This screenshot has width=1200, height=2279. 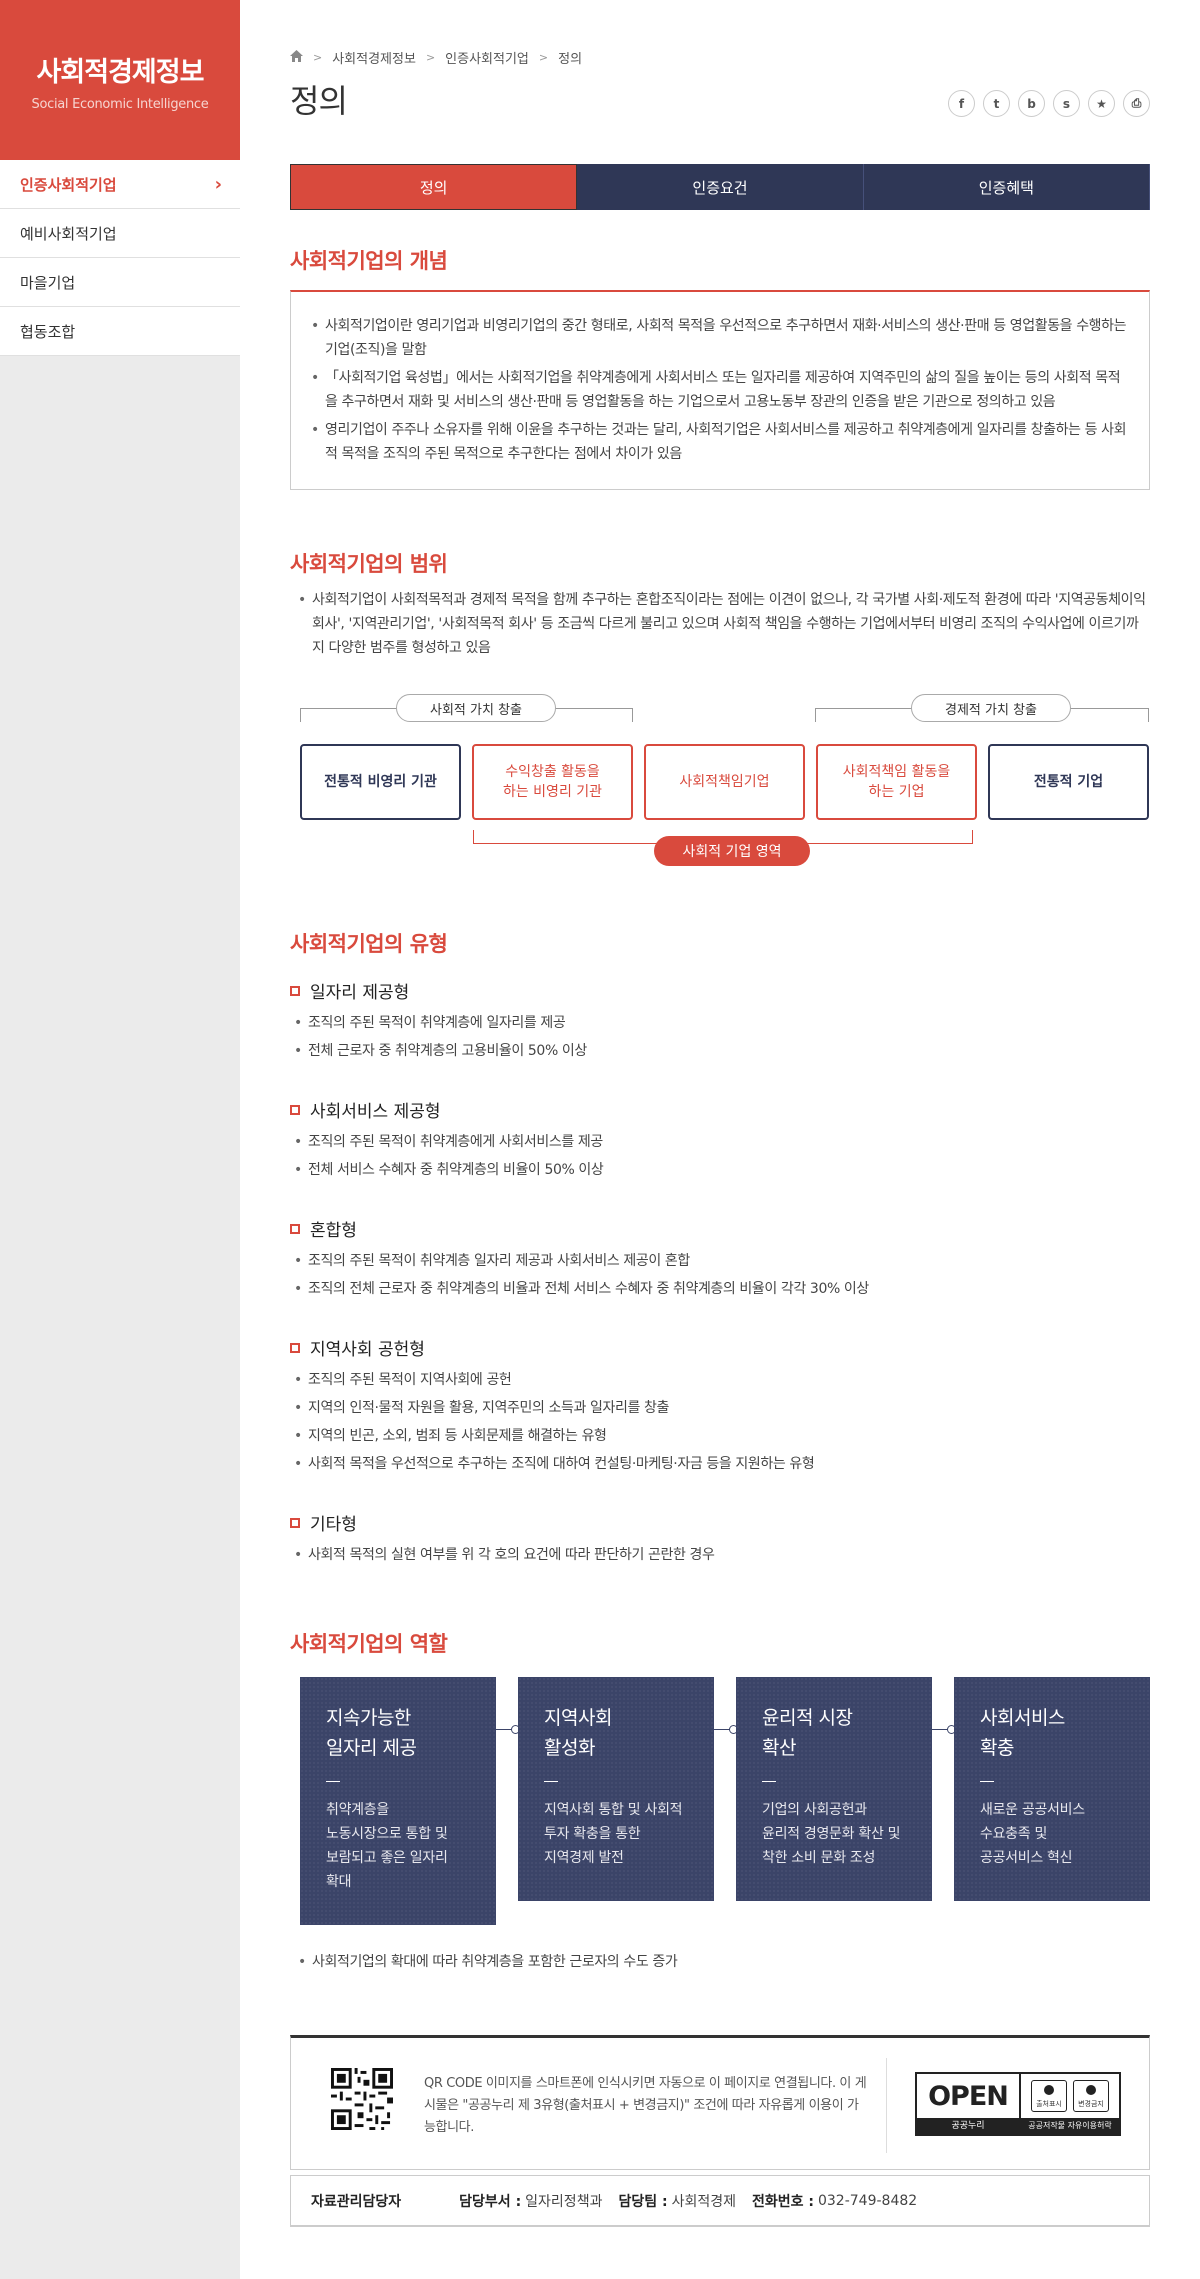 What do you see at coordinates (703, 2201) in the screenshot?
I see `team-value: 사회적경제` at bounding box center [703, 2201].